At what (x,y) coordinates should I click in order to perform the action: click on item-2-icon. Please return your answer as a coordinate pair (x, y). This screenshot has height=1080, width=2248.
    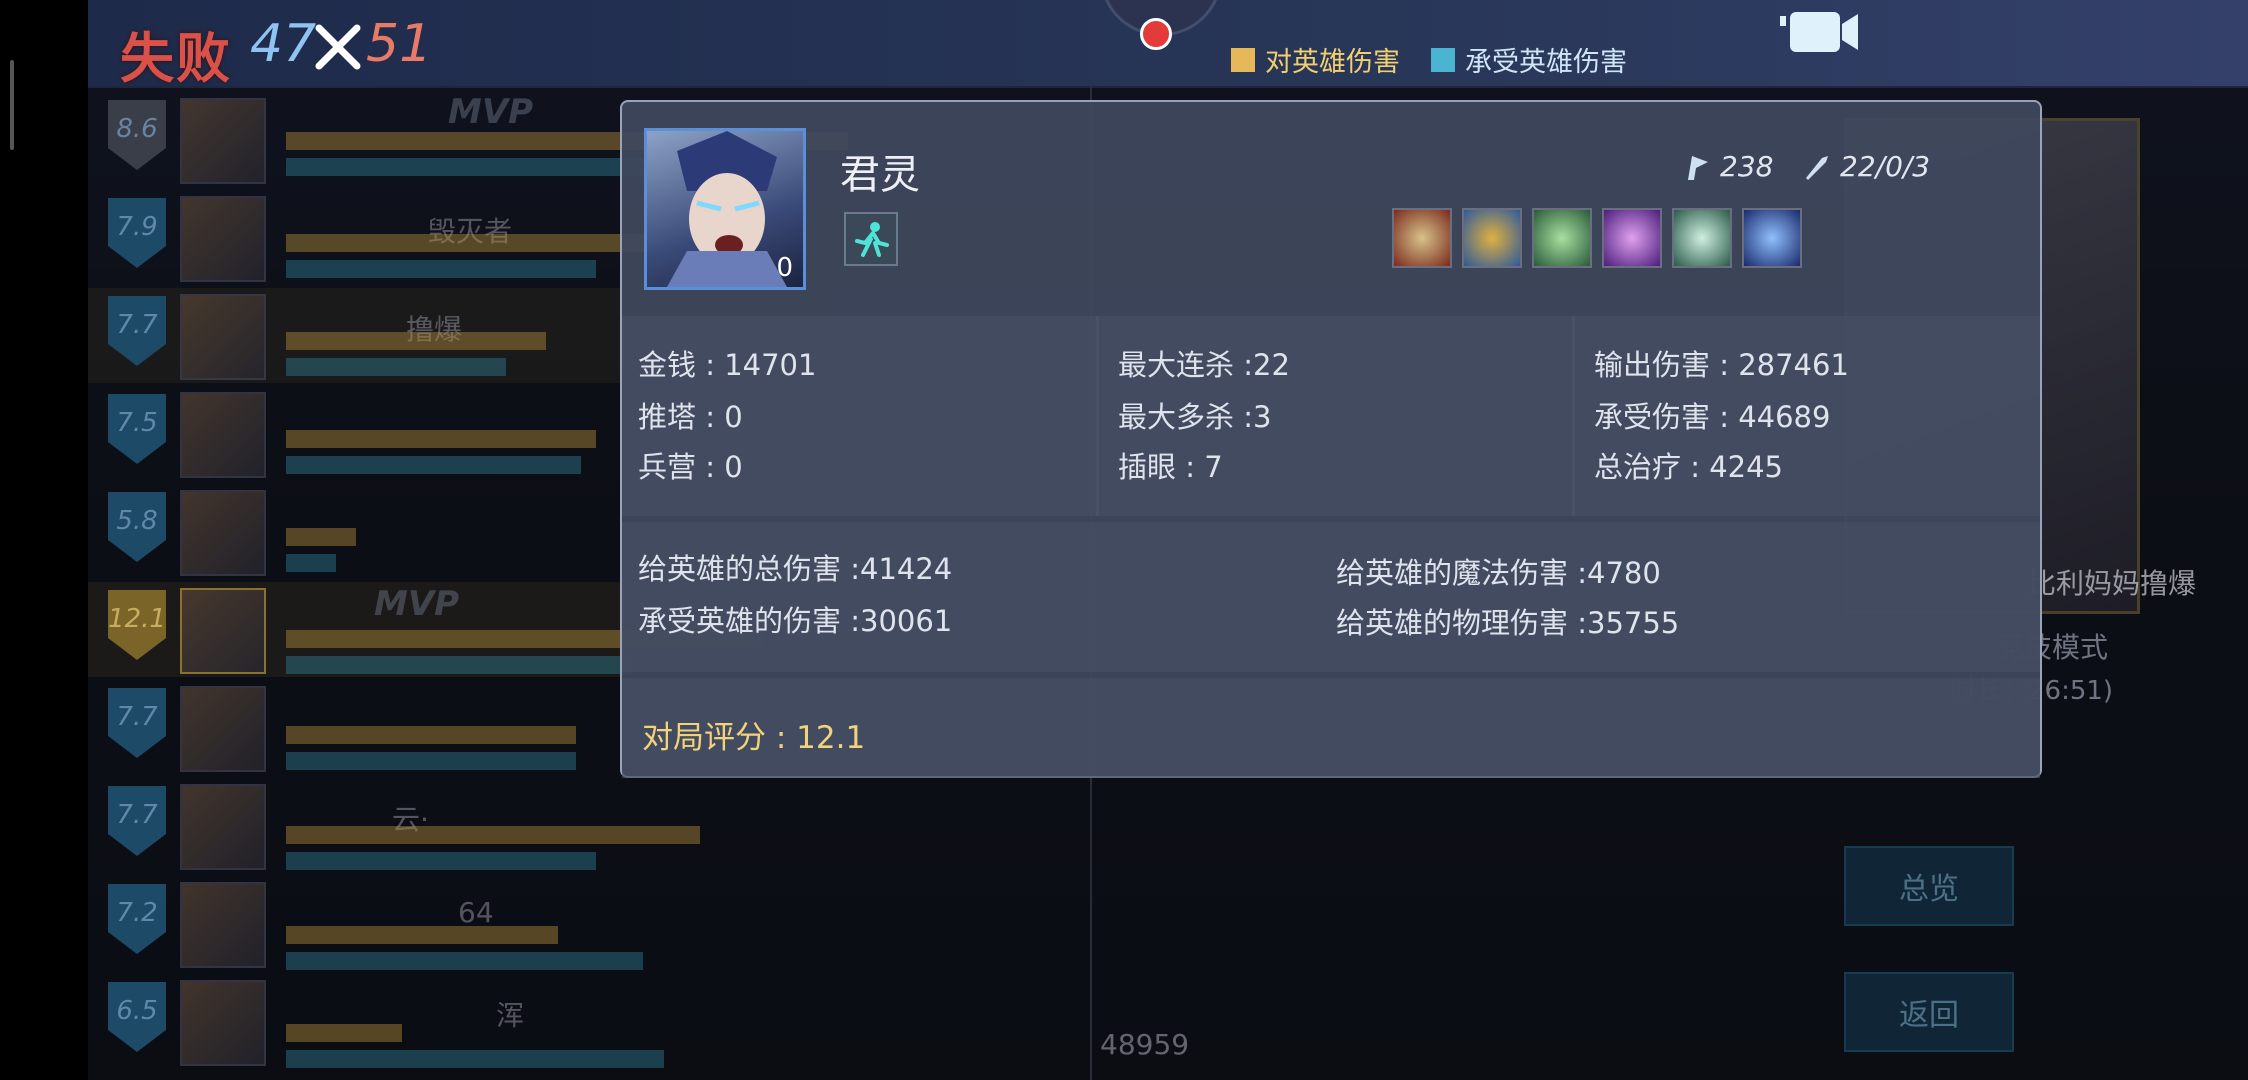
    Looking at the image, I should click on (1492, 238).